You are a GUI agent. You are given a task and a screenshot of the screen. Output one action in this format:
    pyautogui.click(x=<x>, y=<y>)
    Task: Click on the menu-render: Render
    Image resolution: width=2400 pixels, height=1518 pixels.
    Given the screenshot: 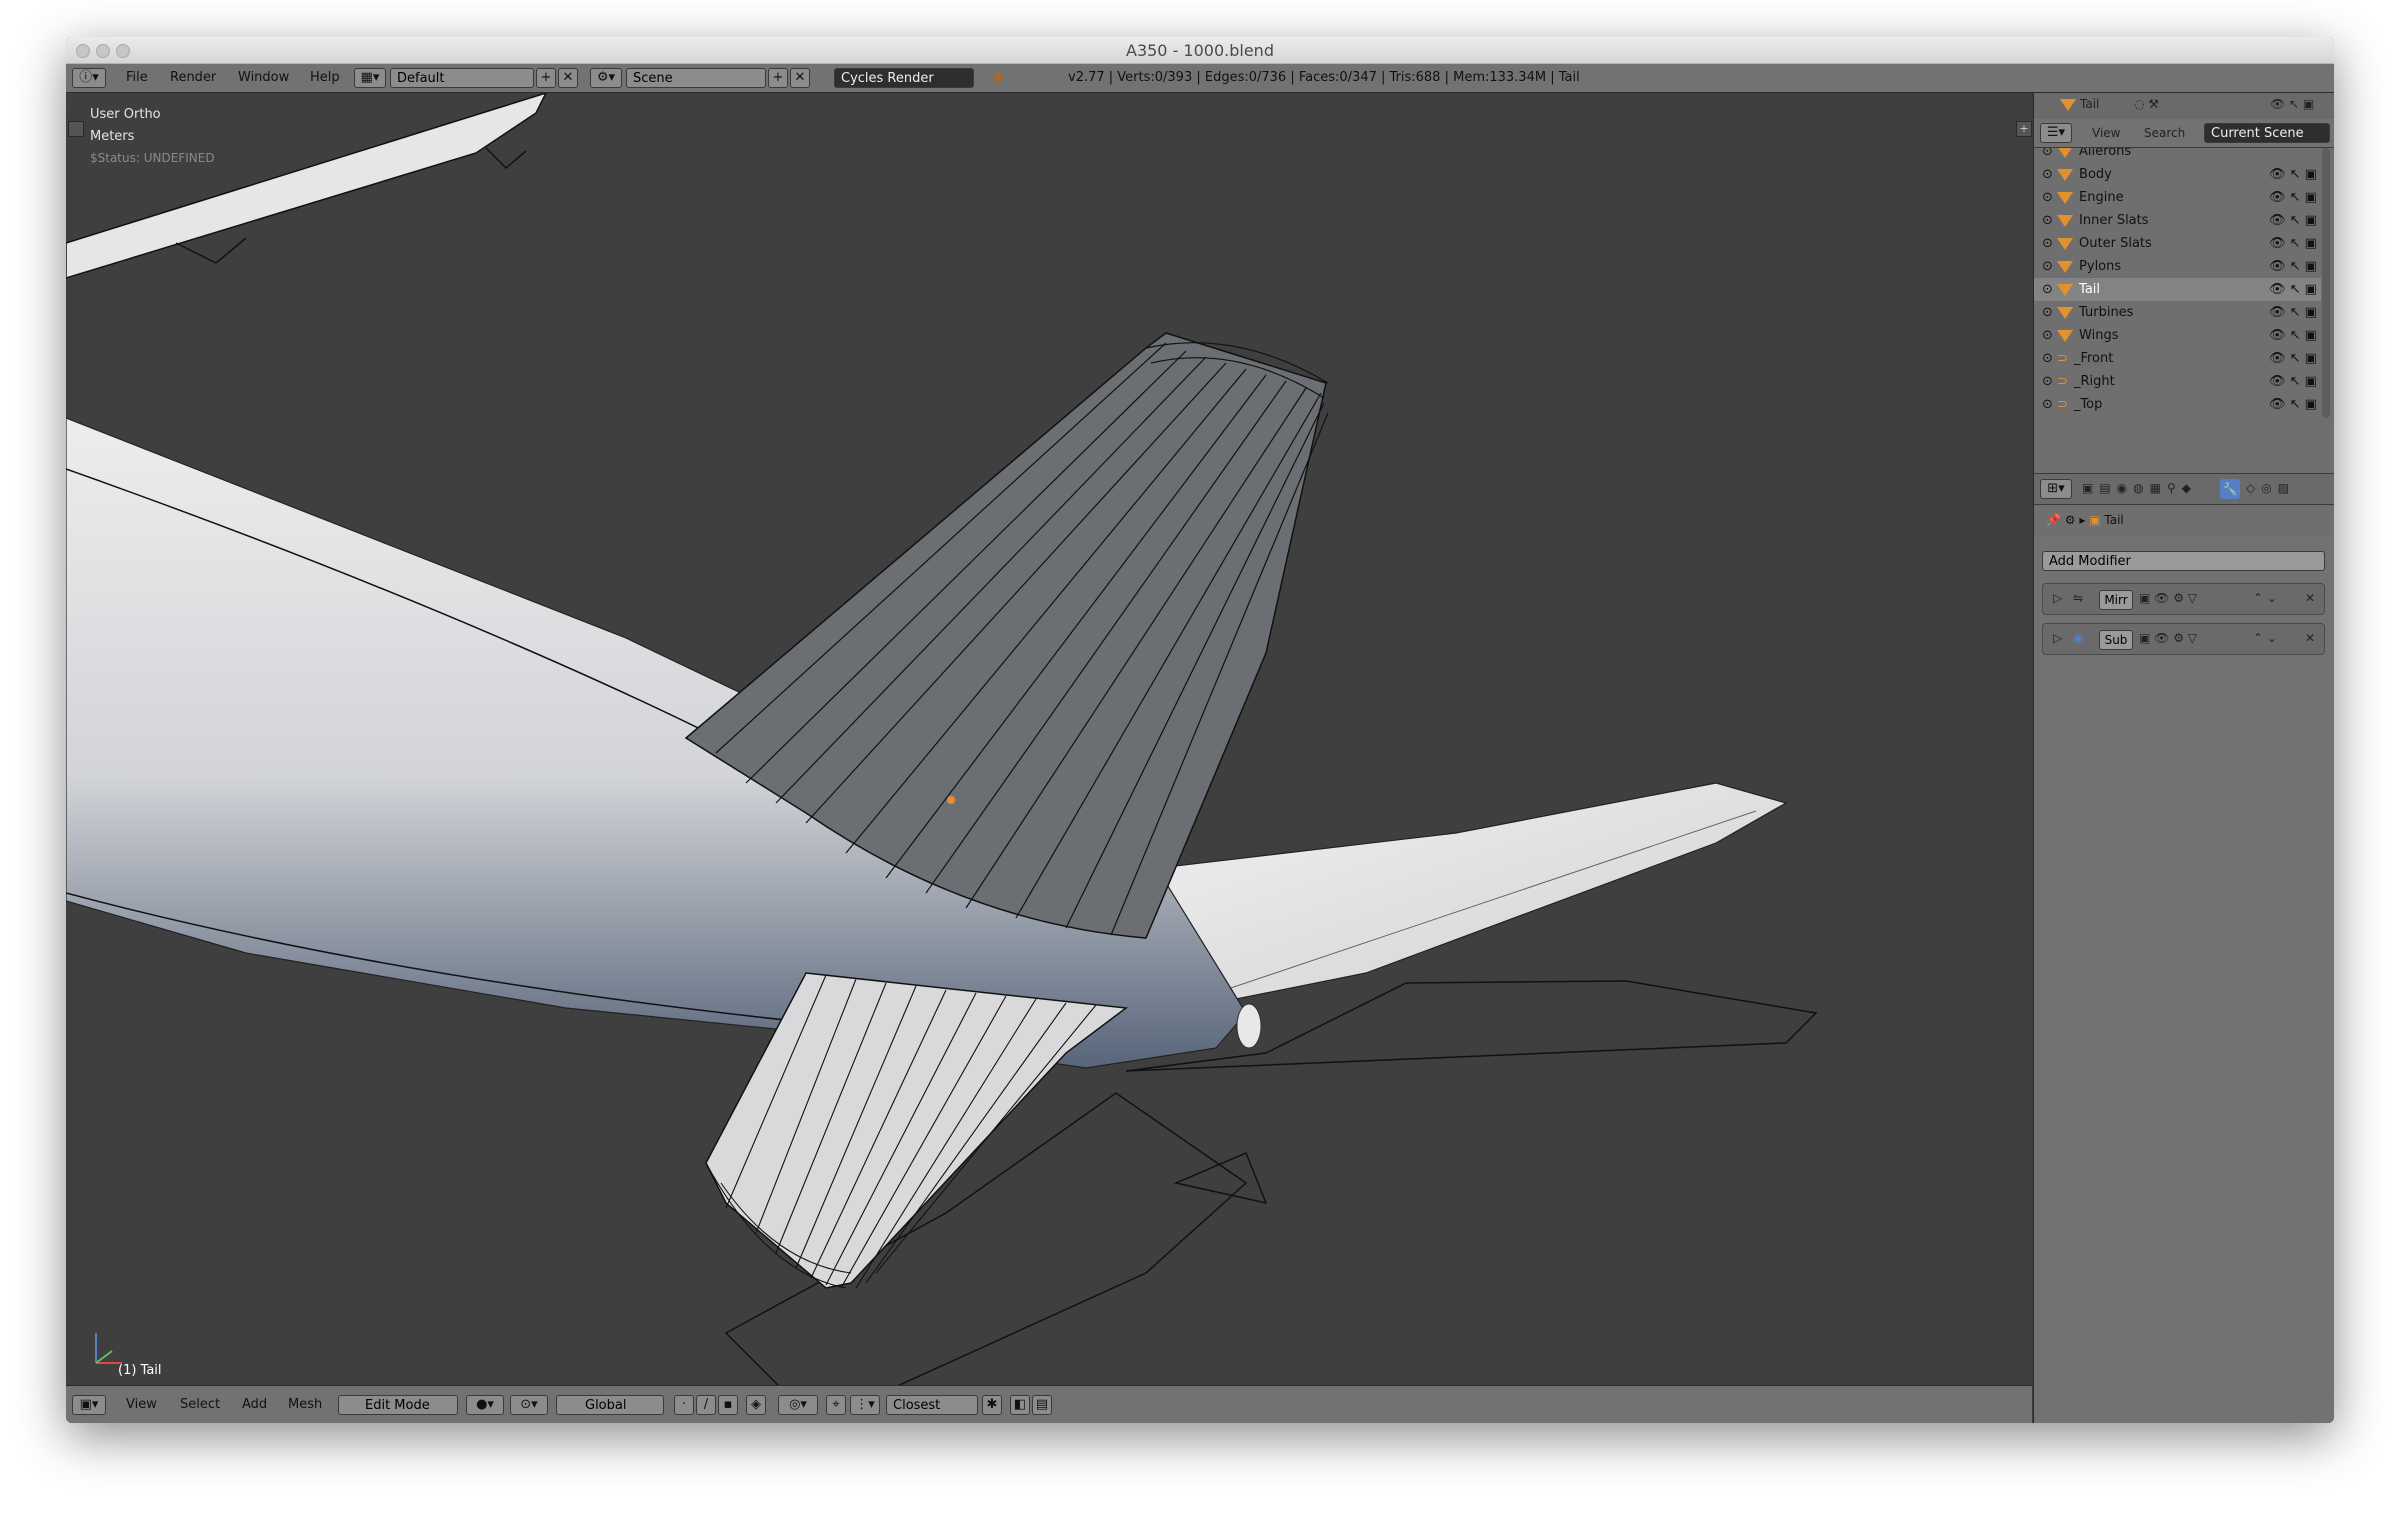 What is the action you would take?
    pyautogui.click(x=193, y=78)
    